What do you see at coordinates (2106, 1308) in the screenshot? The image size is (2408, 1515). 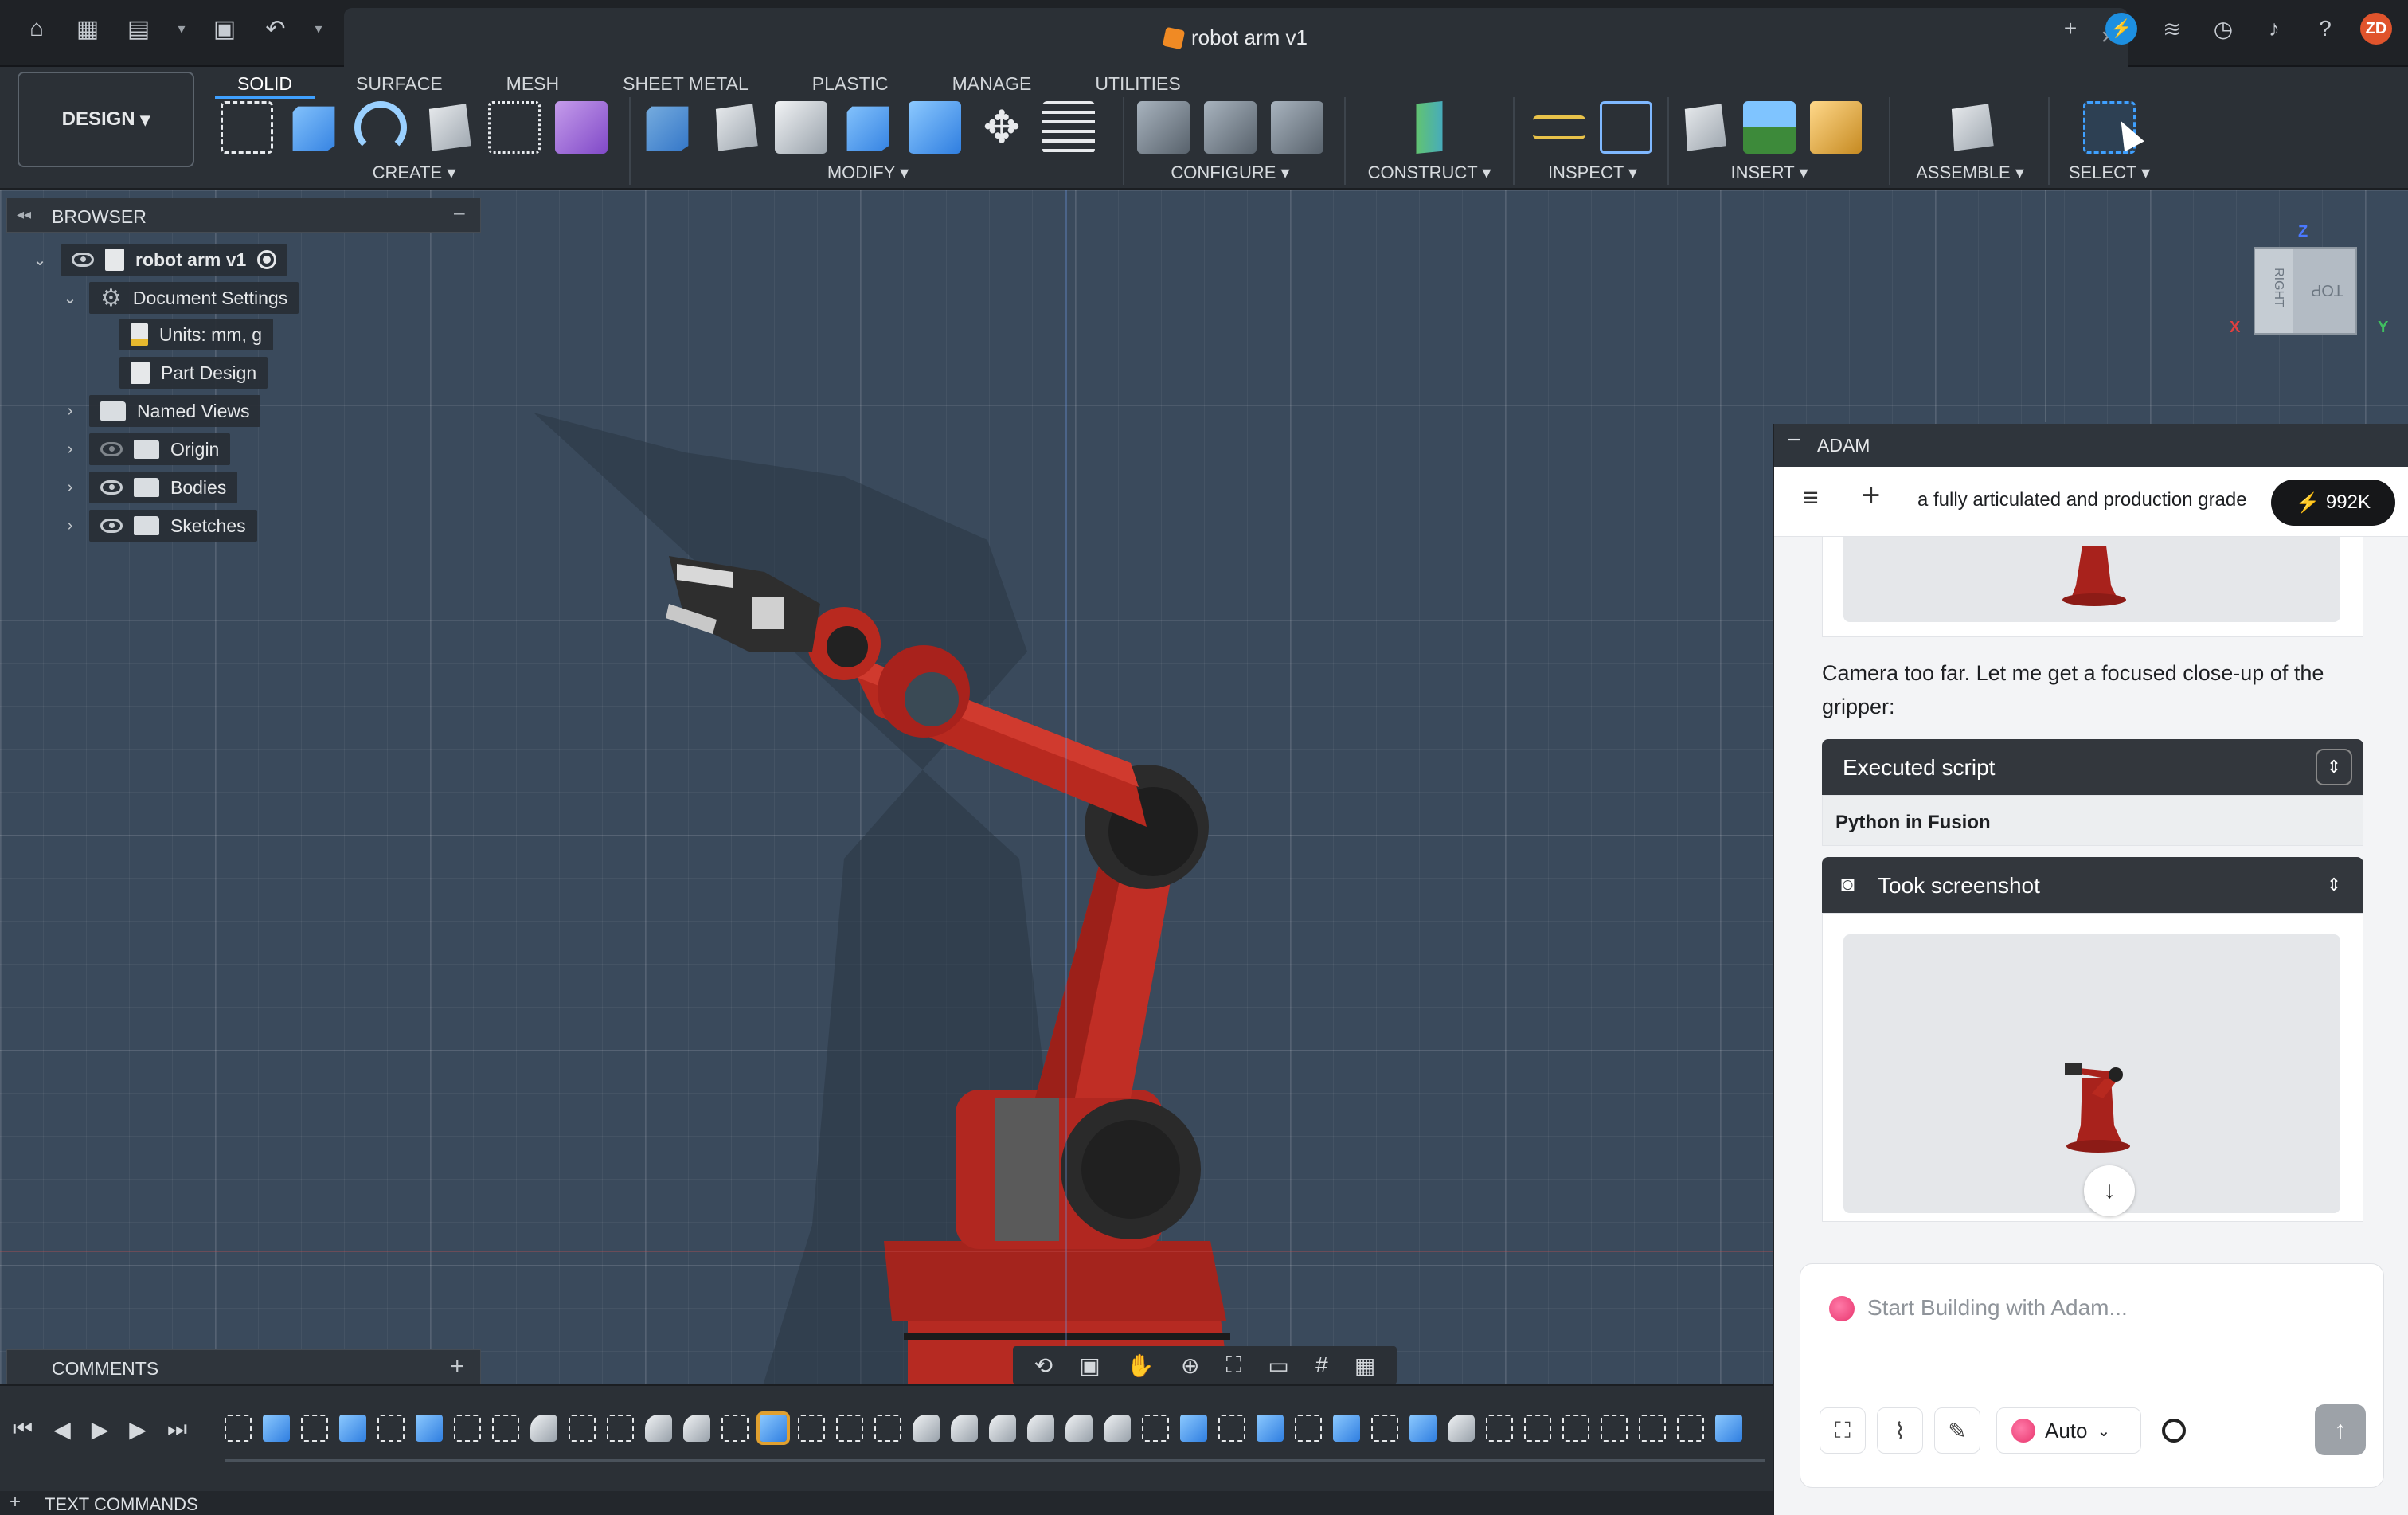 I see `chat-input` at bounding box center [2106, 1308].